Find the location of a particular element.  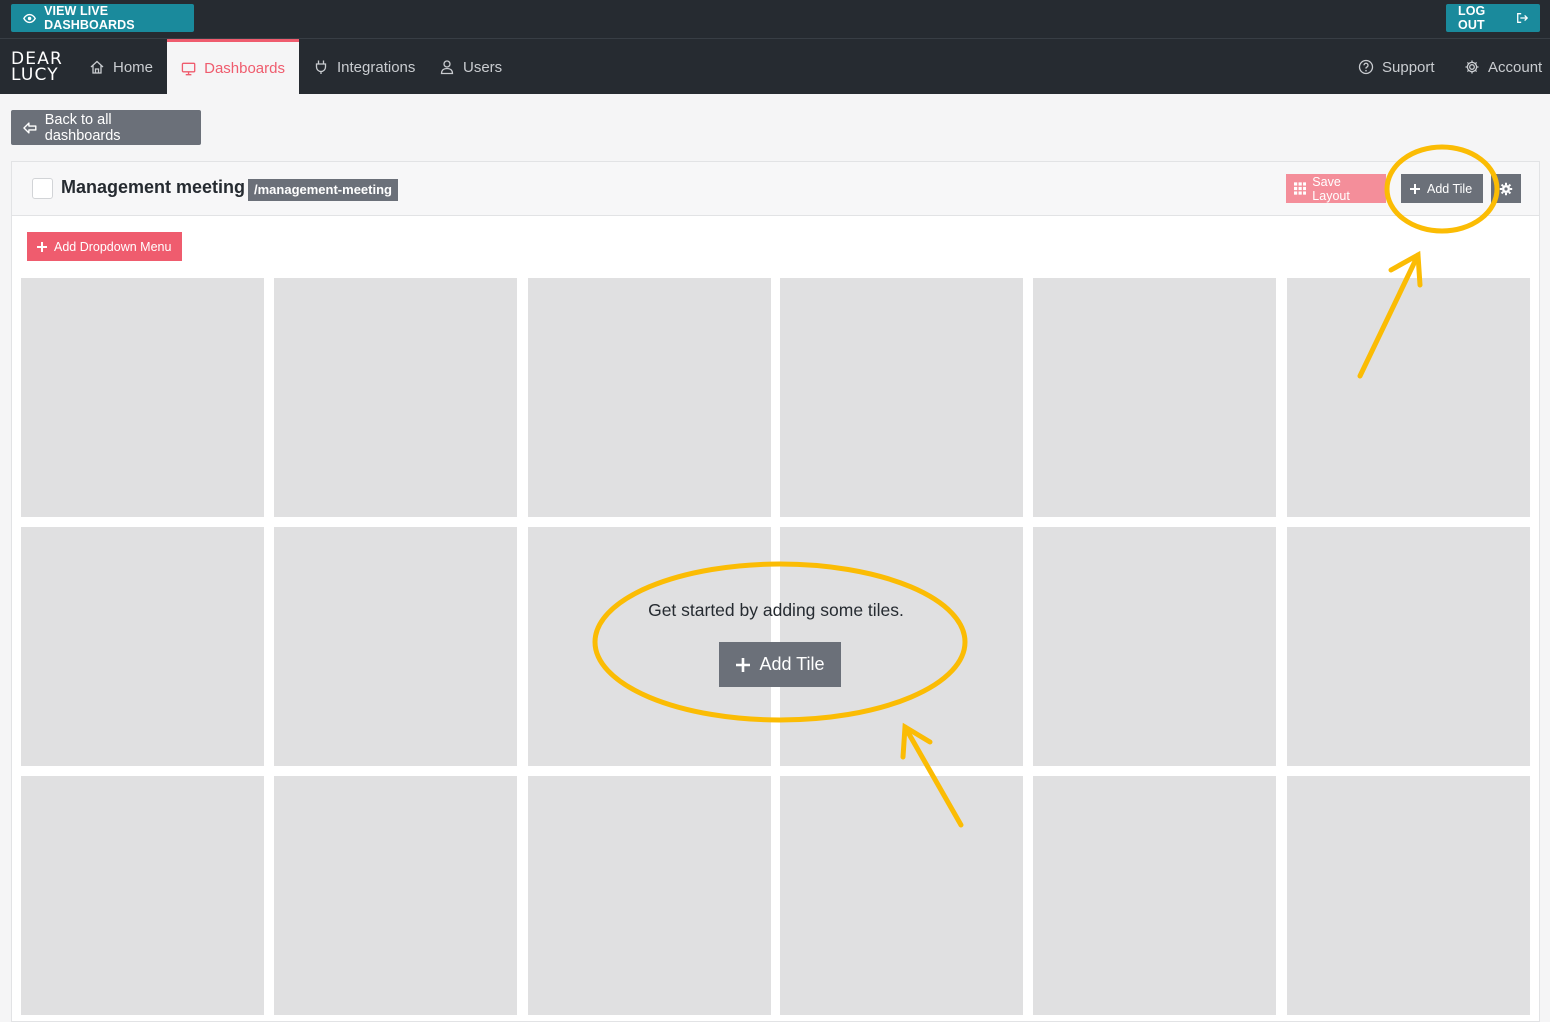

grid-icon is located at coordinates (1300, 188).